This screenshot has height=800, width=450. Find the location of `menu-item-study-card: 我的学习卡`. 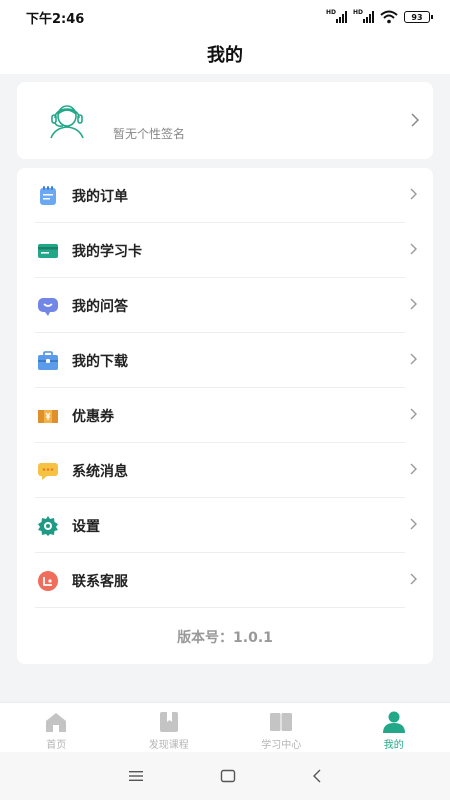

menu-item-study-card: 我的学习卡 is located at coordinates (225, 250).